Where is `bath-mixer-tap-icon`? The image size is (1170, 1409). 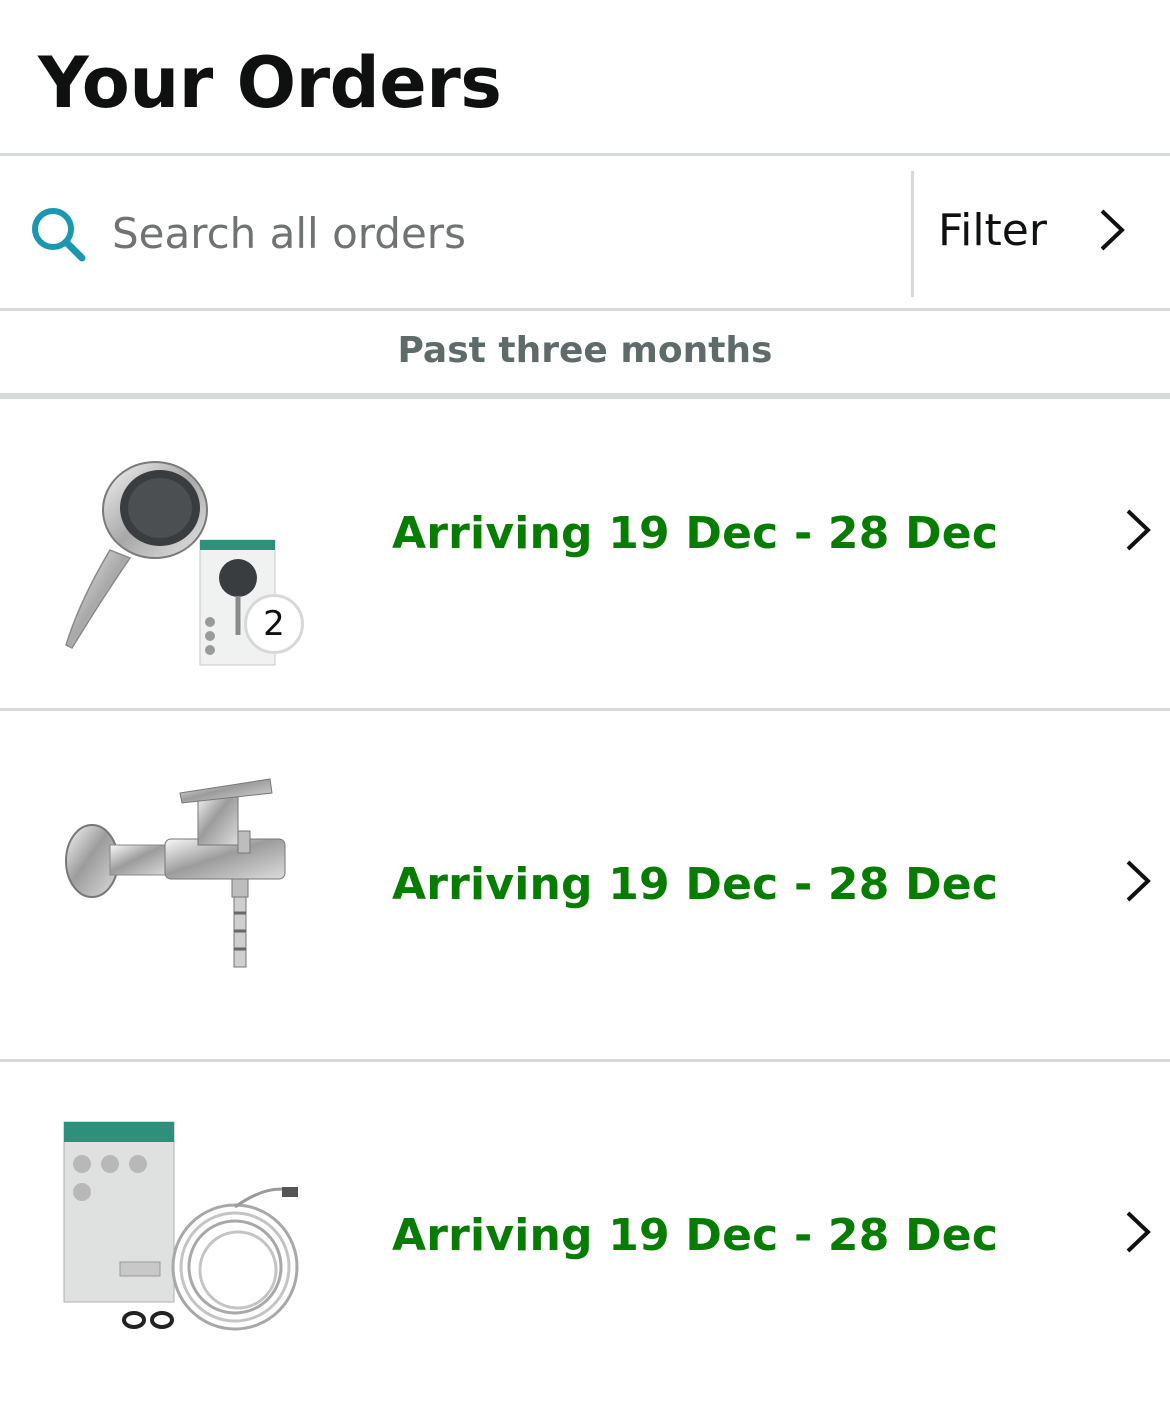 bath-mixer-tap-icon is located at coordinates (175, 873).